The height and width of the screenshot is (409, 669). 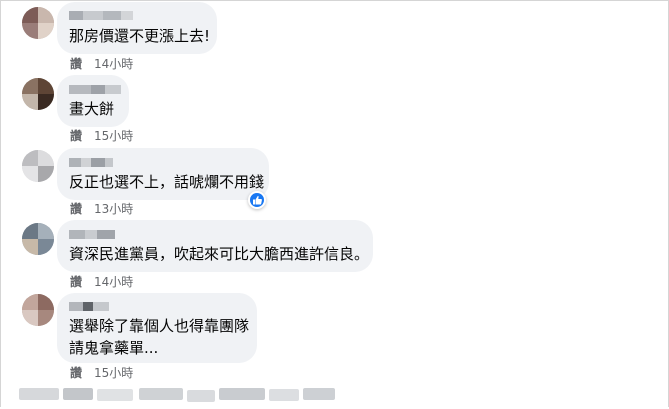 What do you see at coordinates (92, 109) in the screenshot?
I see `comment-text: 畫大餅` at bounding box center [92, 109].